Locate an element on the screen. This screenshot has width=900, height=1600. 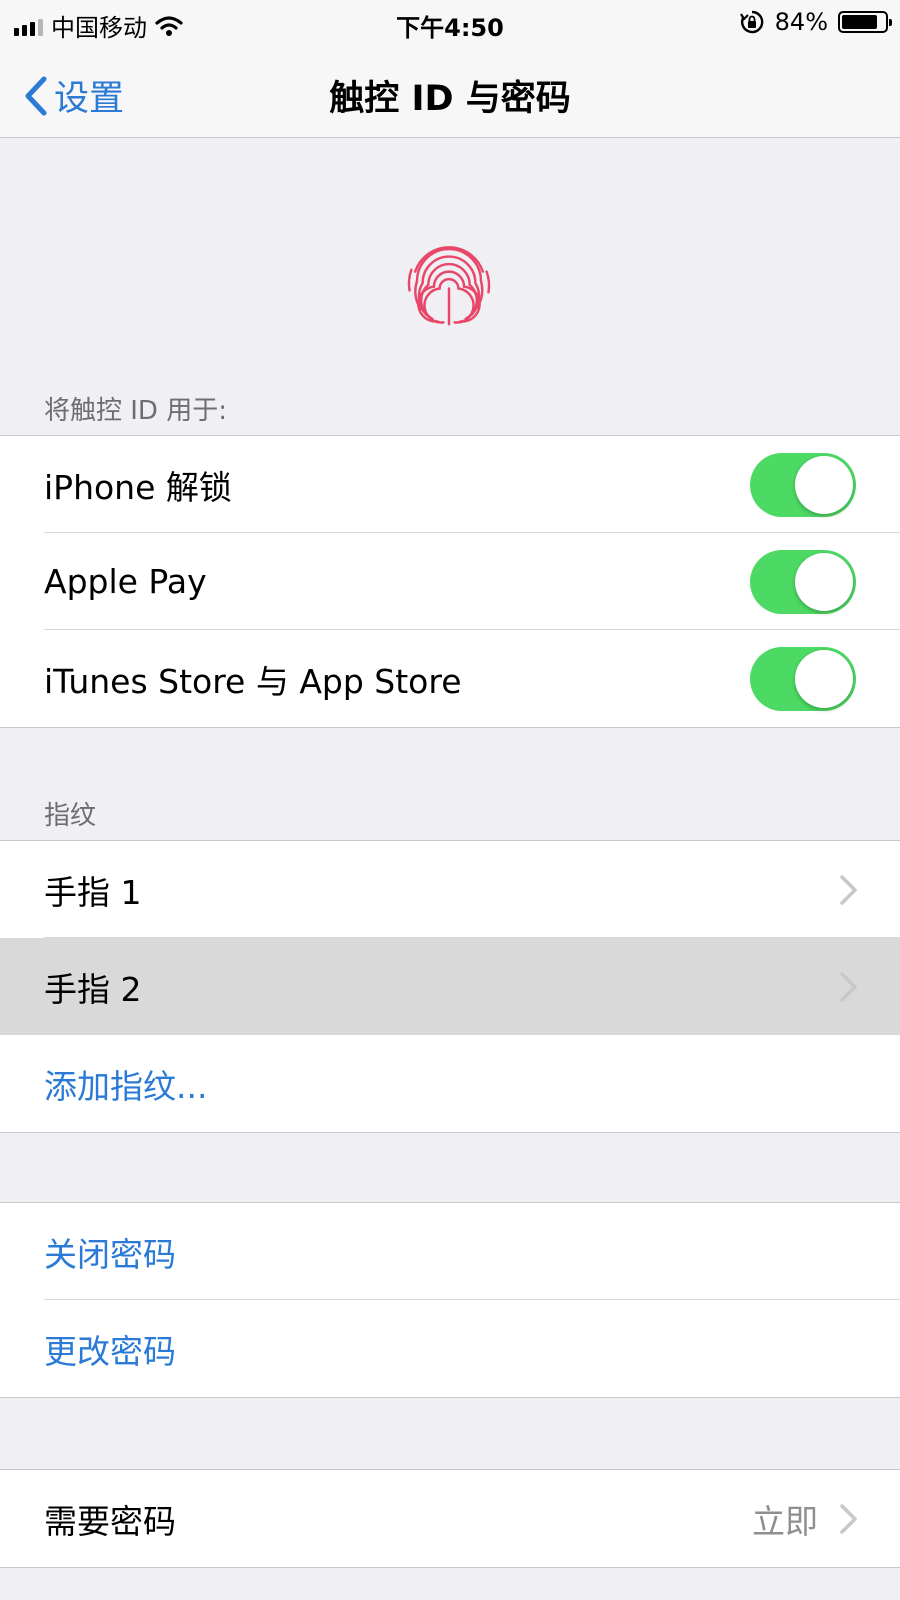
change-passcode-label: 更改密码 is located at coordinates (110, 1351).